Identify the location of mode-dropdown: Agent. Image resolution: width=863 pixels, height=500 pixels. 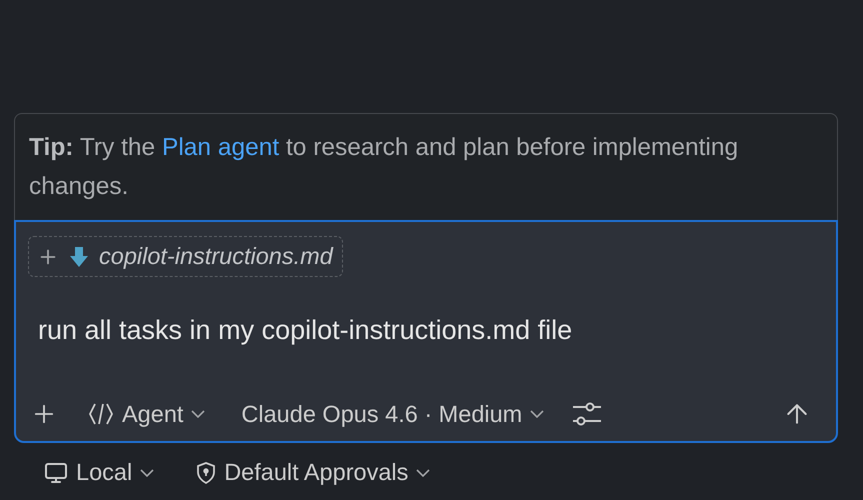
(147, 414).